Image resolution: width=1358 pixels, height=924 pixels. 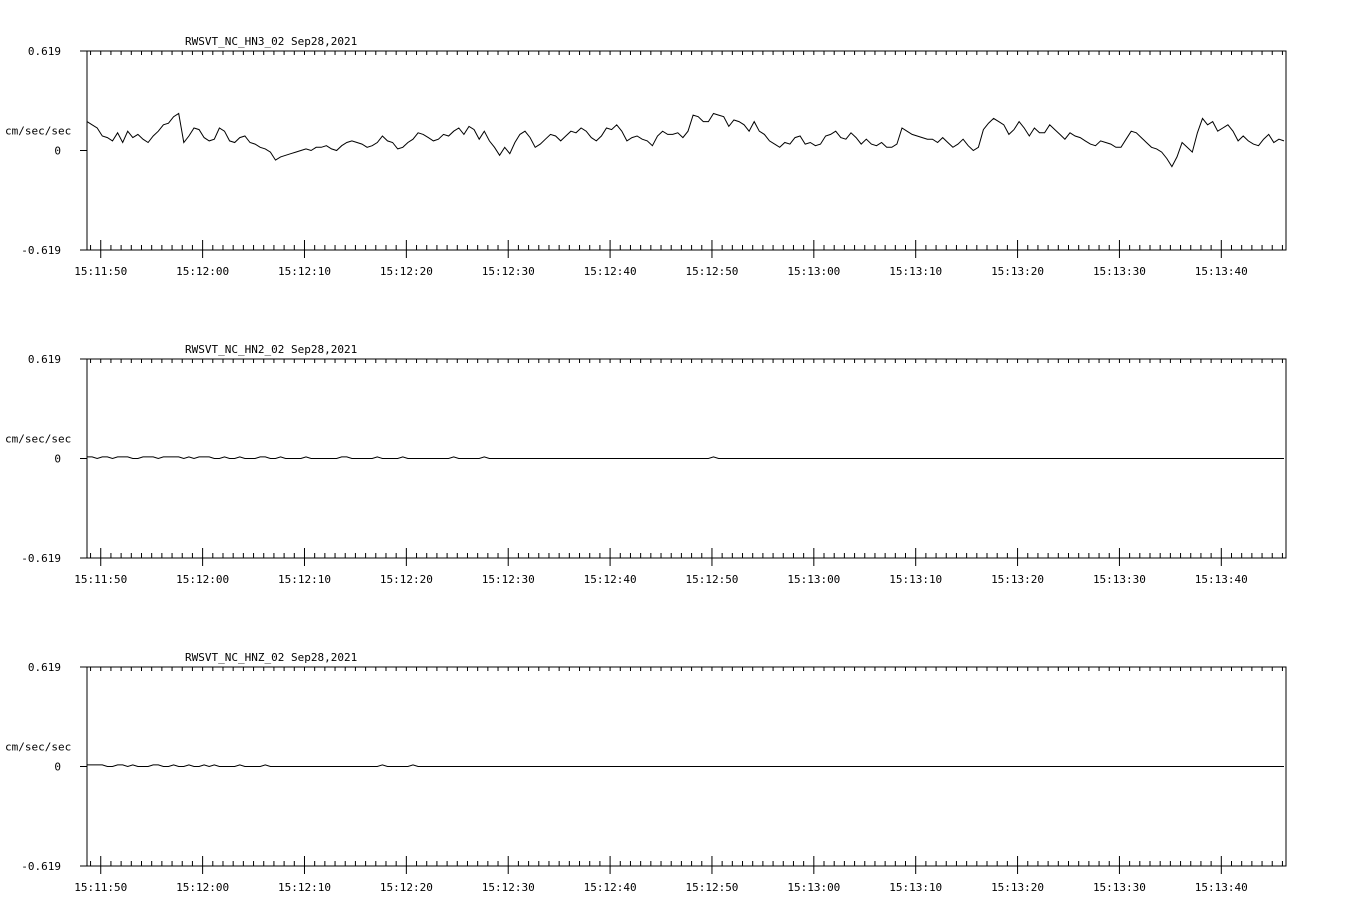 I want to click on panel-title: RWSVT_NC_HNZ_02 Sep28,2021, so click(x=271, y=657).